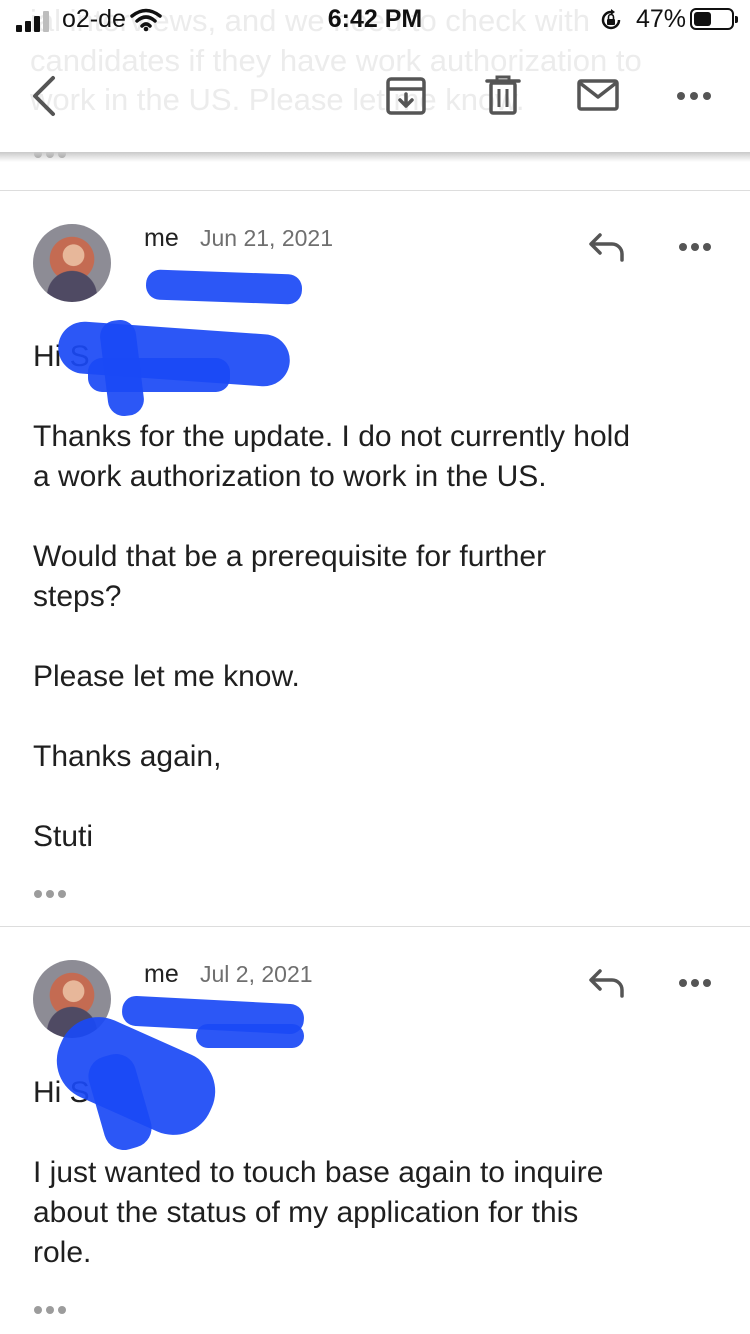 The height and width of the screenshot is (1334, 750). What do you see at coordinates (250, 1036) in the screenshot?
I see `redacted-recipient-stroke` at bounding box center [250, 1036].